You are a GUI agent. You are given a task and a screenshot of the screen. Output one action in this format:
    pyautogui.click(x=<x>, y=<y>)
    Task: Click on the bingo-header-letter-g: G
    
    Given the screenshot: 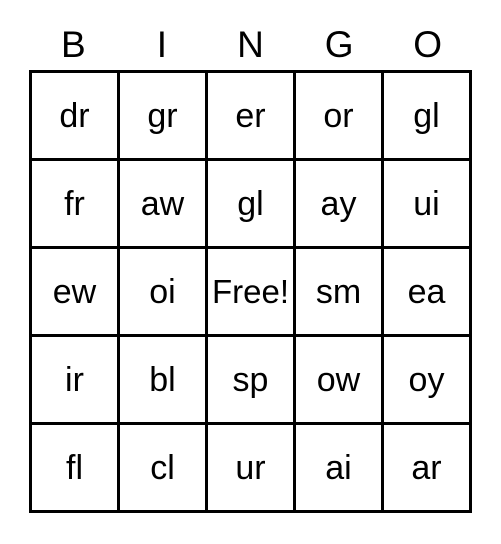 What is the action you would take?
    pyautogui.click(x=339, y=44)
    